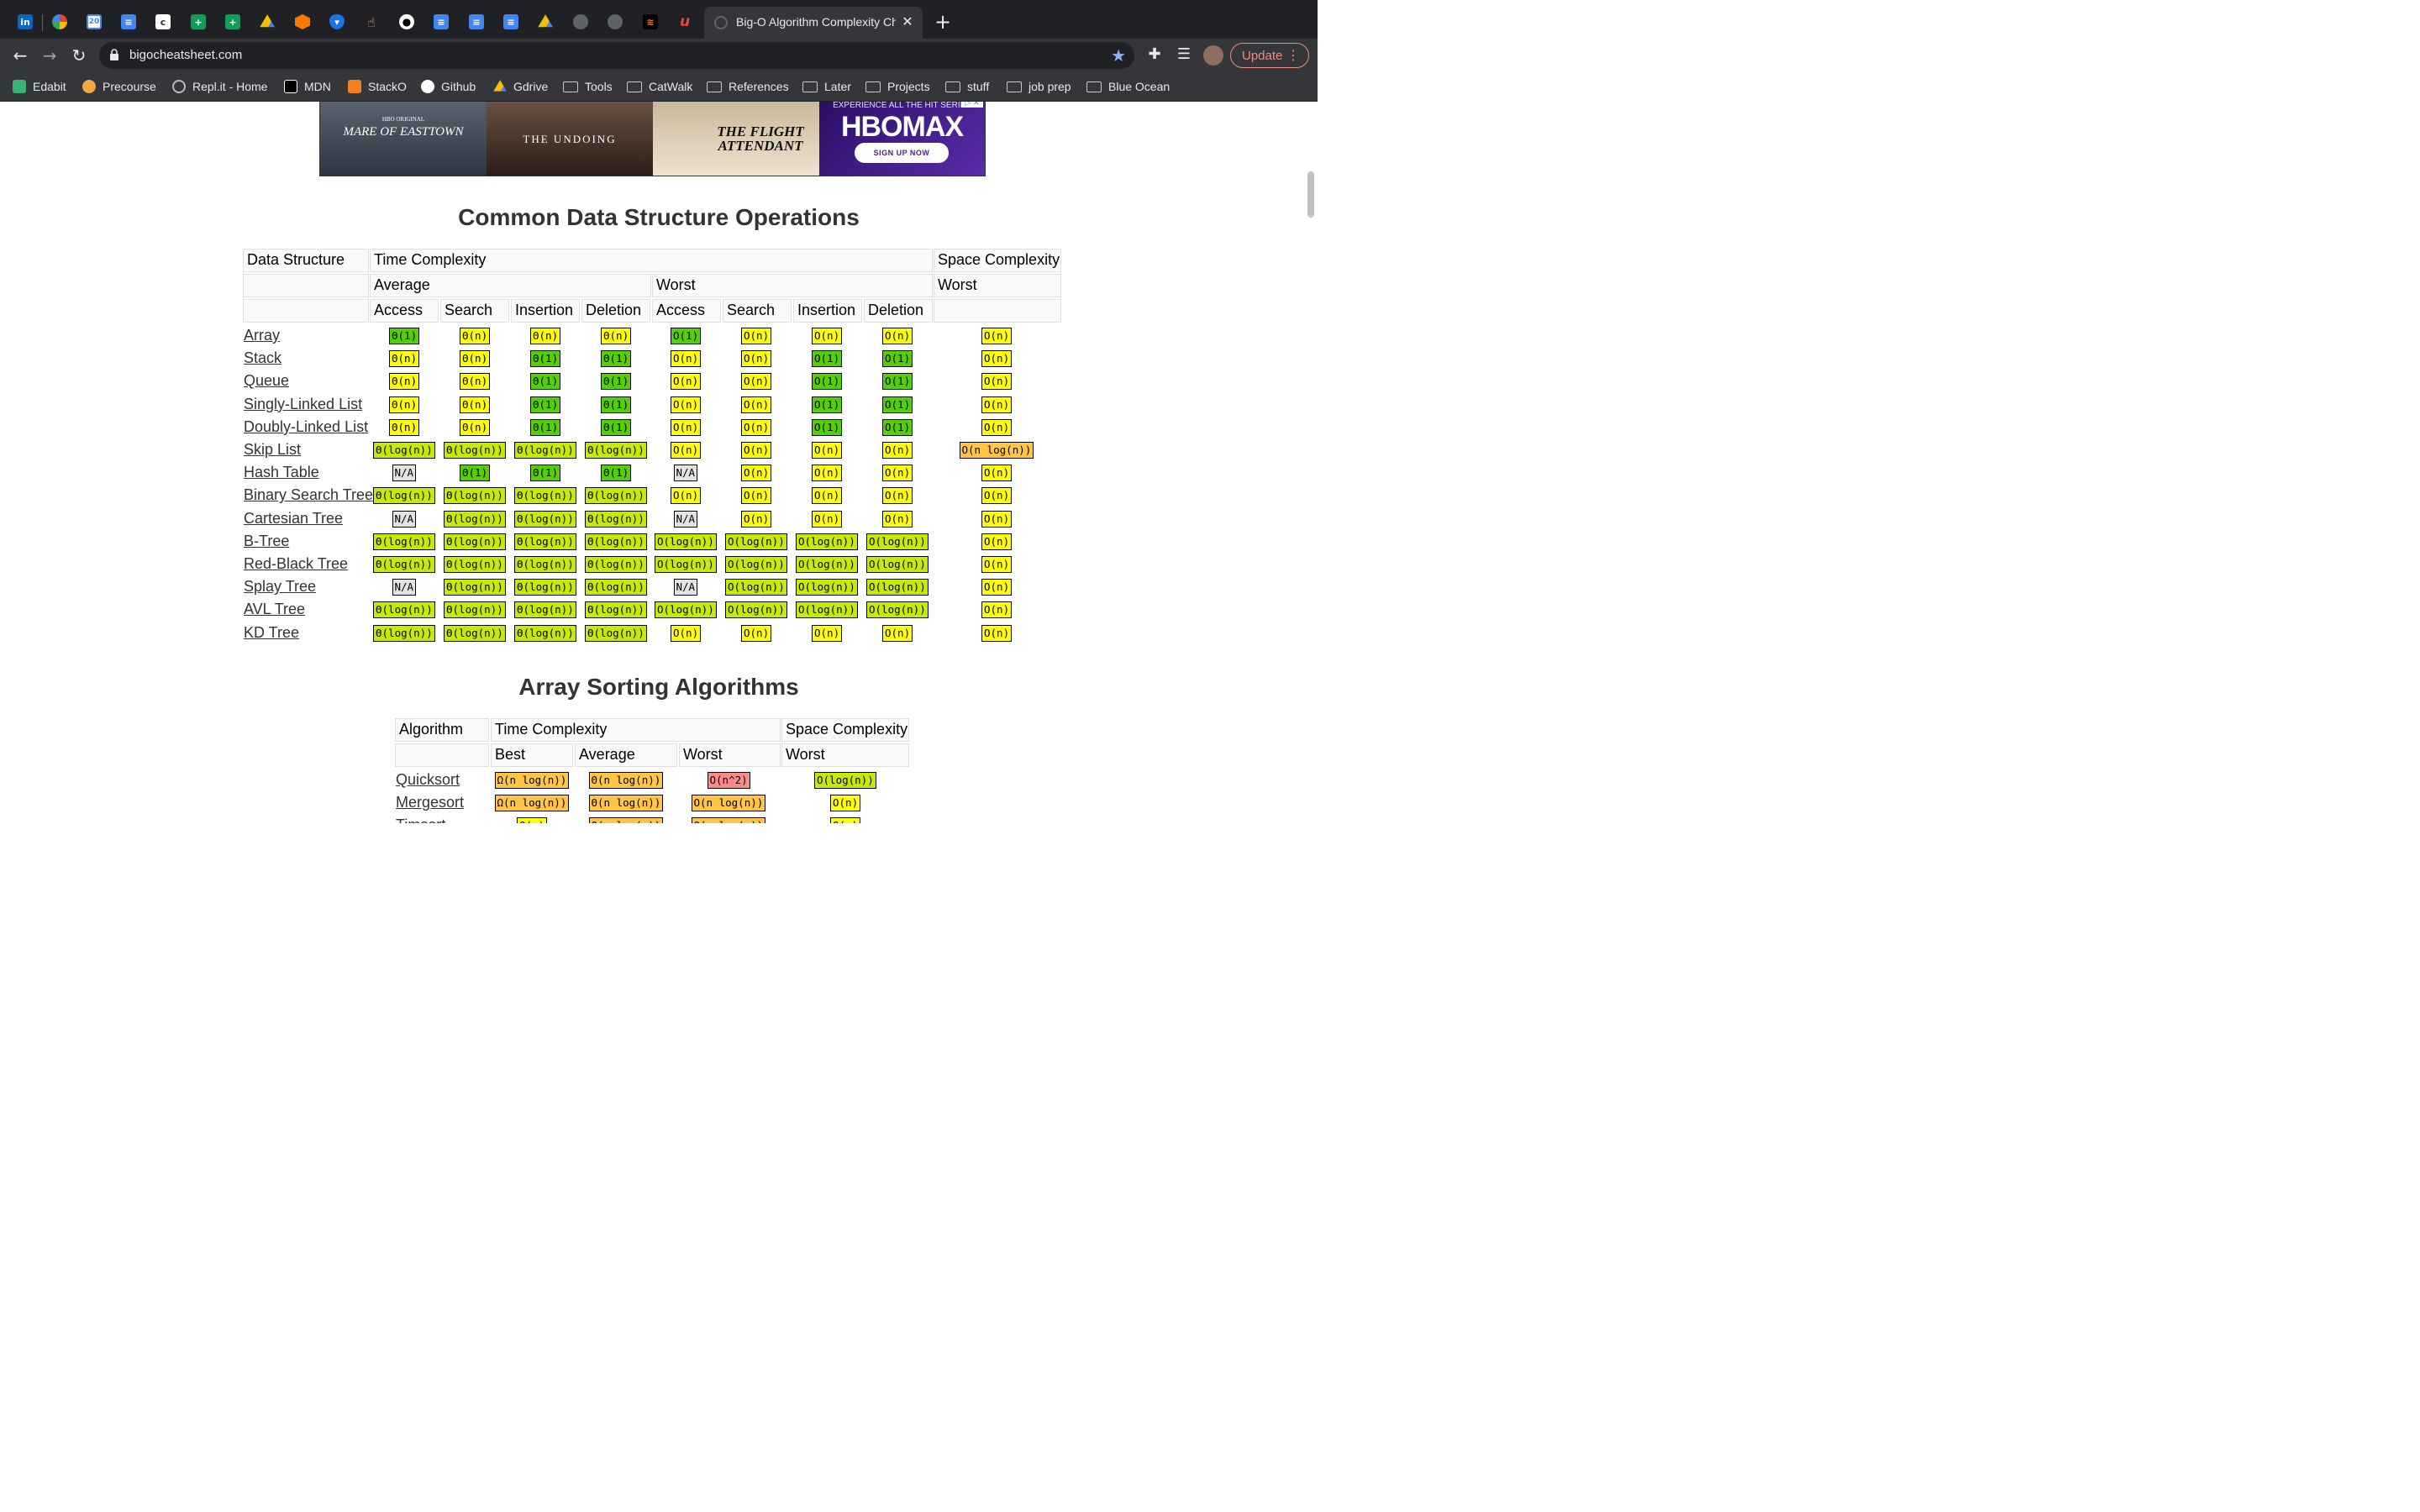  What do you see at coordinates (354, 86) in the screenshot?
I see `stackoverflow-icon` at bounding box center [354, 86].